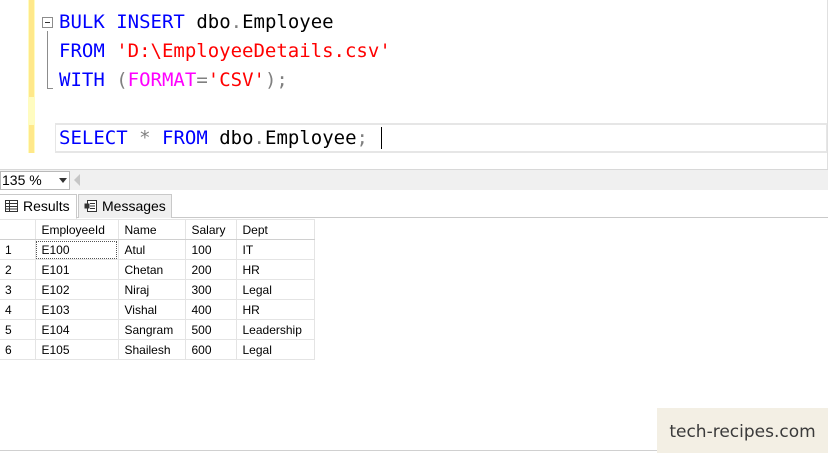 The height and width of the screenshot is (453, 828). I want to click on grid-icon, so click(11, 206).